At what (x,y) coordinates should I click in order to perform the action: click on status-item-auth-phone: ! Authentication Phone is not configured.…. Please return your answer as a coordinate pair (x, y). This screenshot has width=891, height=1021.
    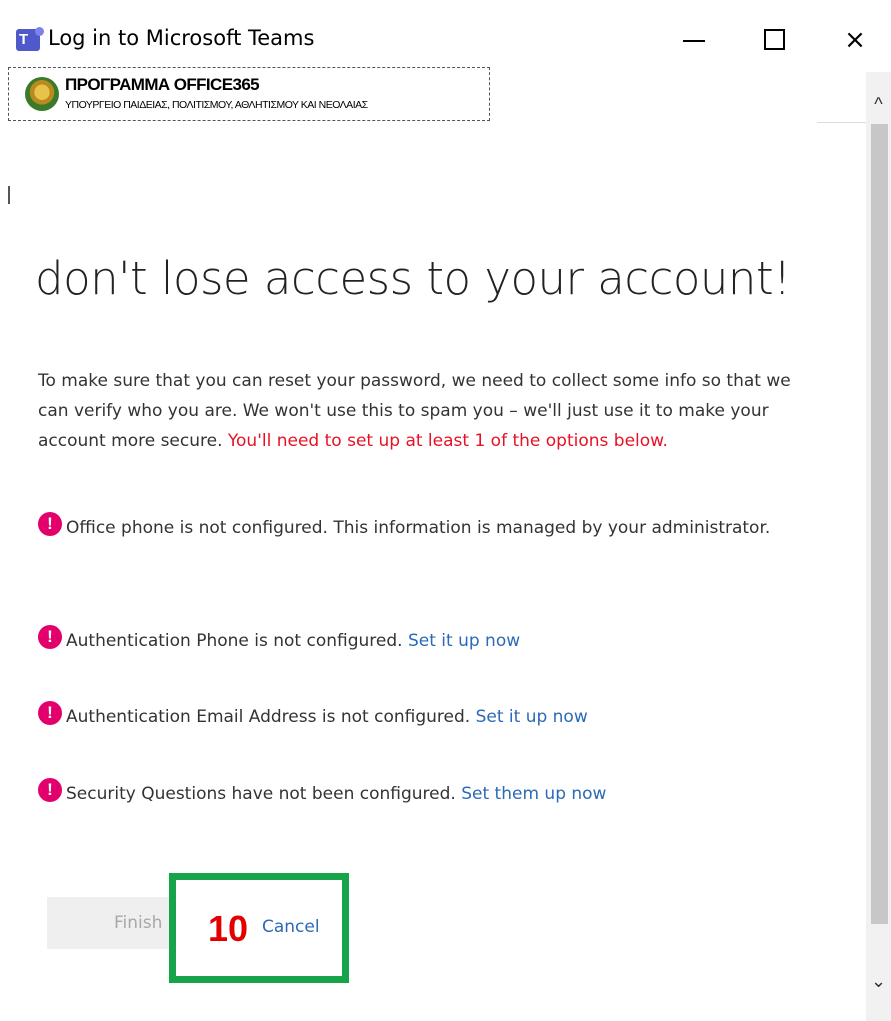
    Looking at the image, I should click on (428, 640).